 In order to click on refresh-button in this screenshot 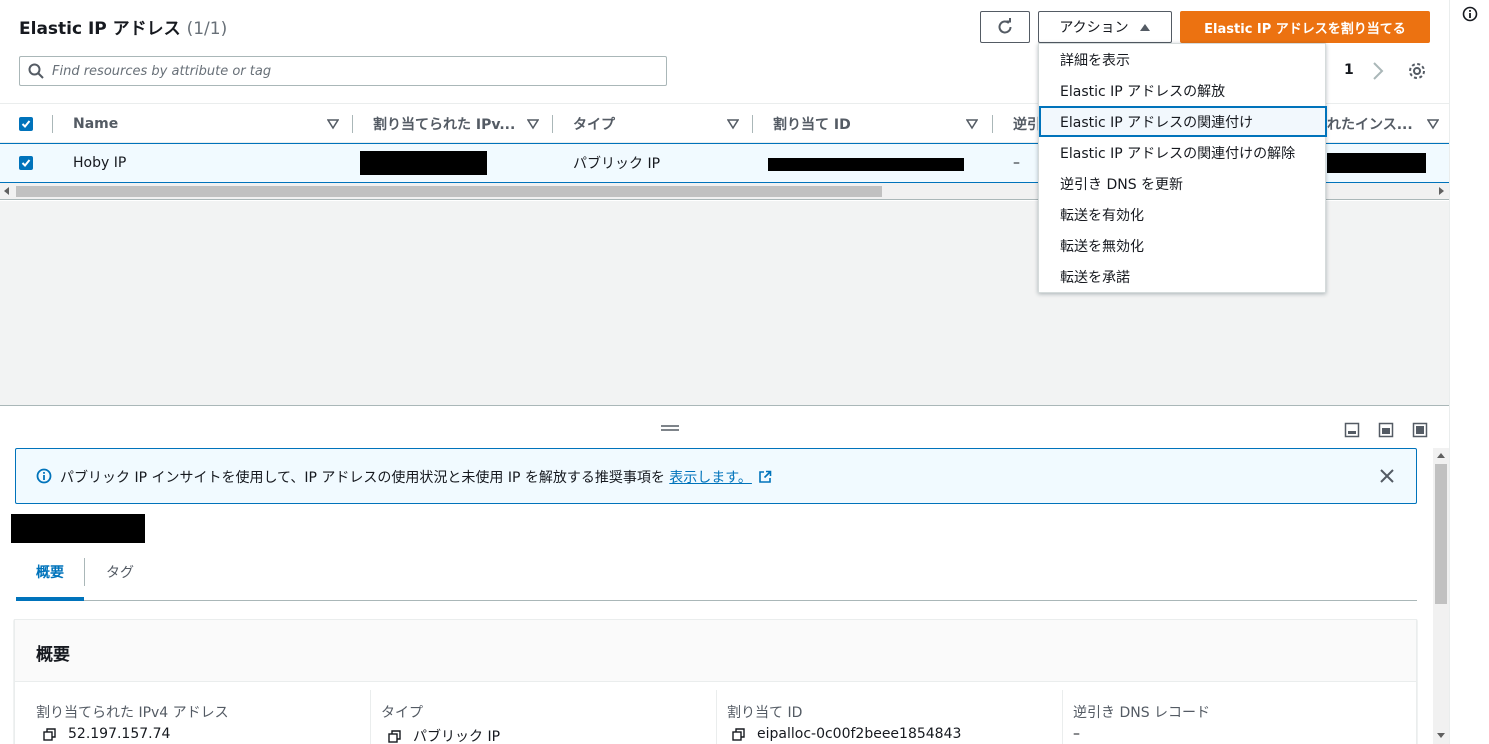, I will do `click(1005, 27)`.